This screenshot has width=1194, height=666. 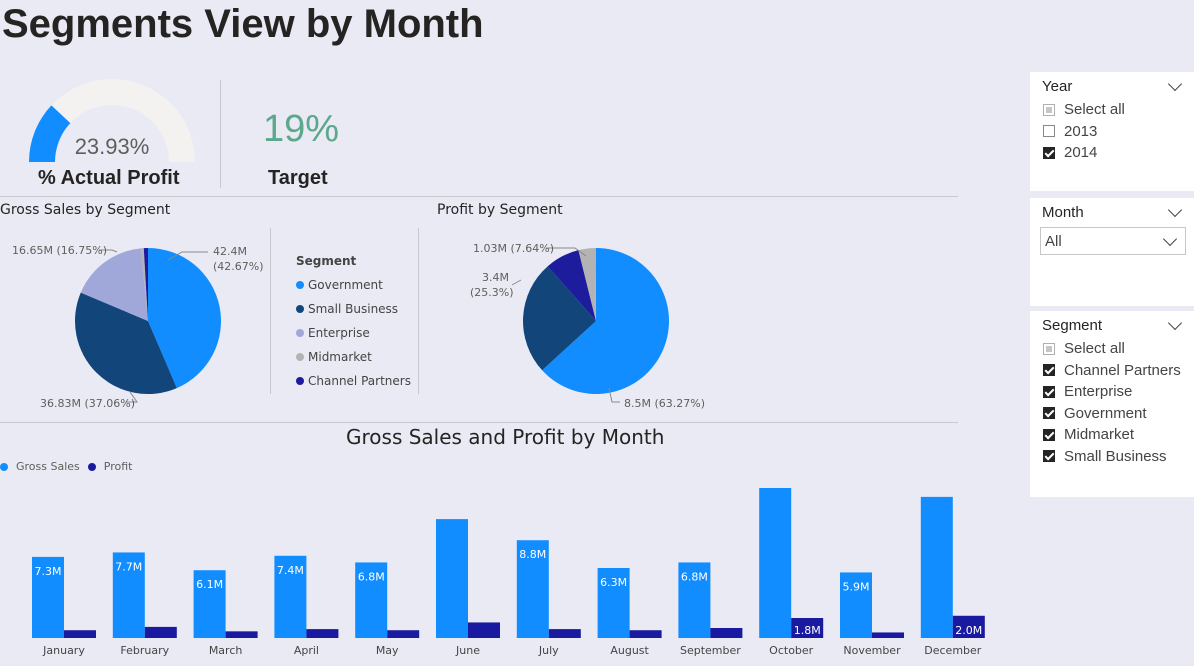 What do you see at coordinates (564, 633) in the screenshot?
I see `bar-profit-july` at bounding box center [564, 633].